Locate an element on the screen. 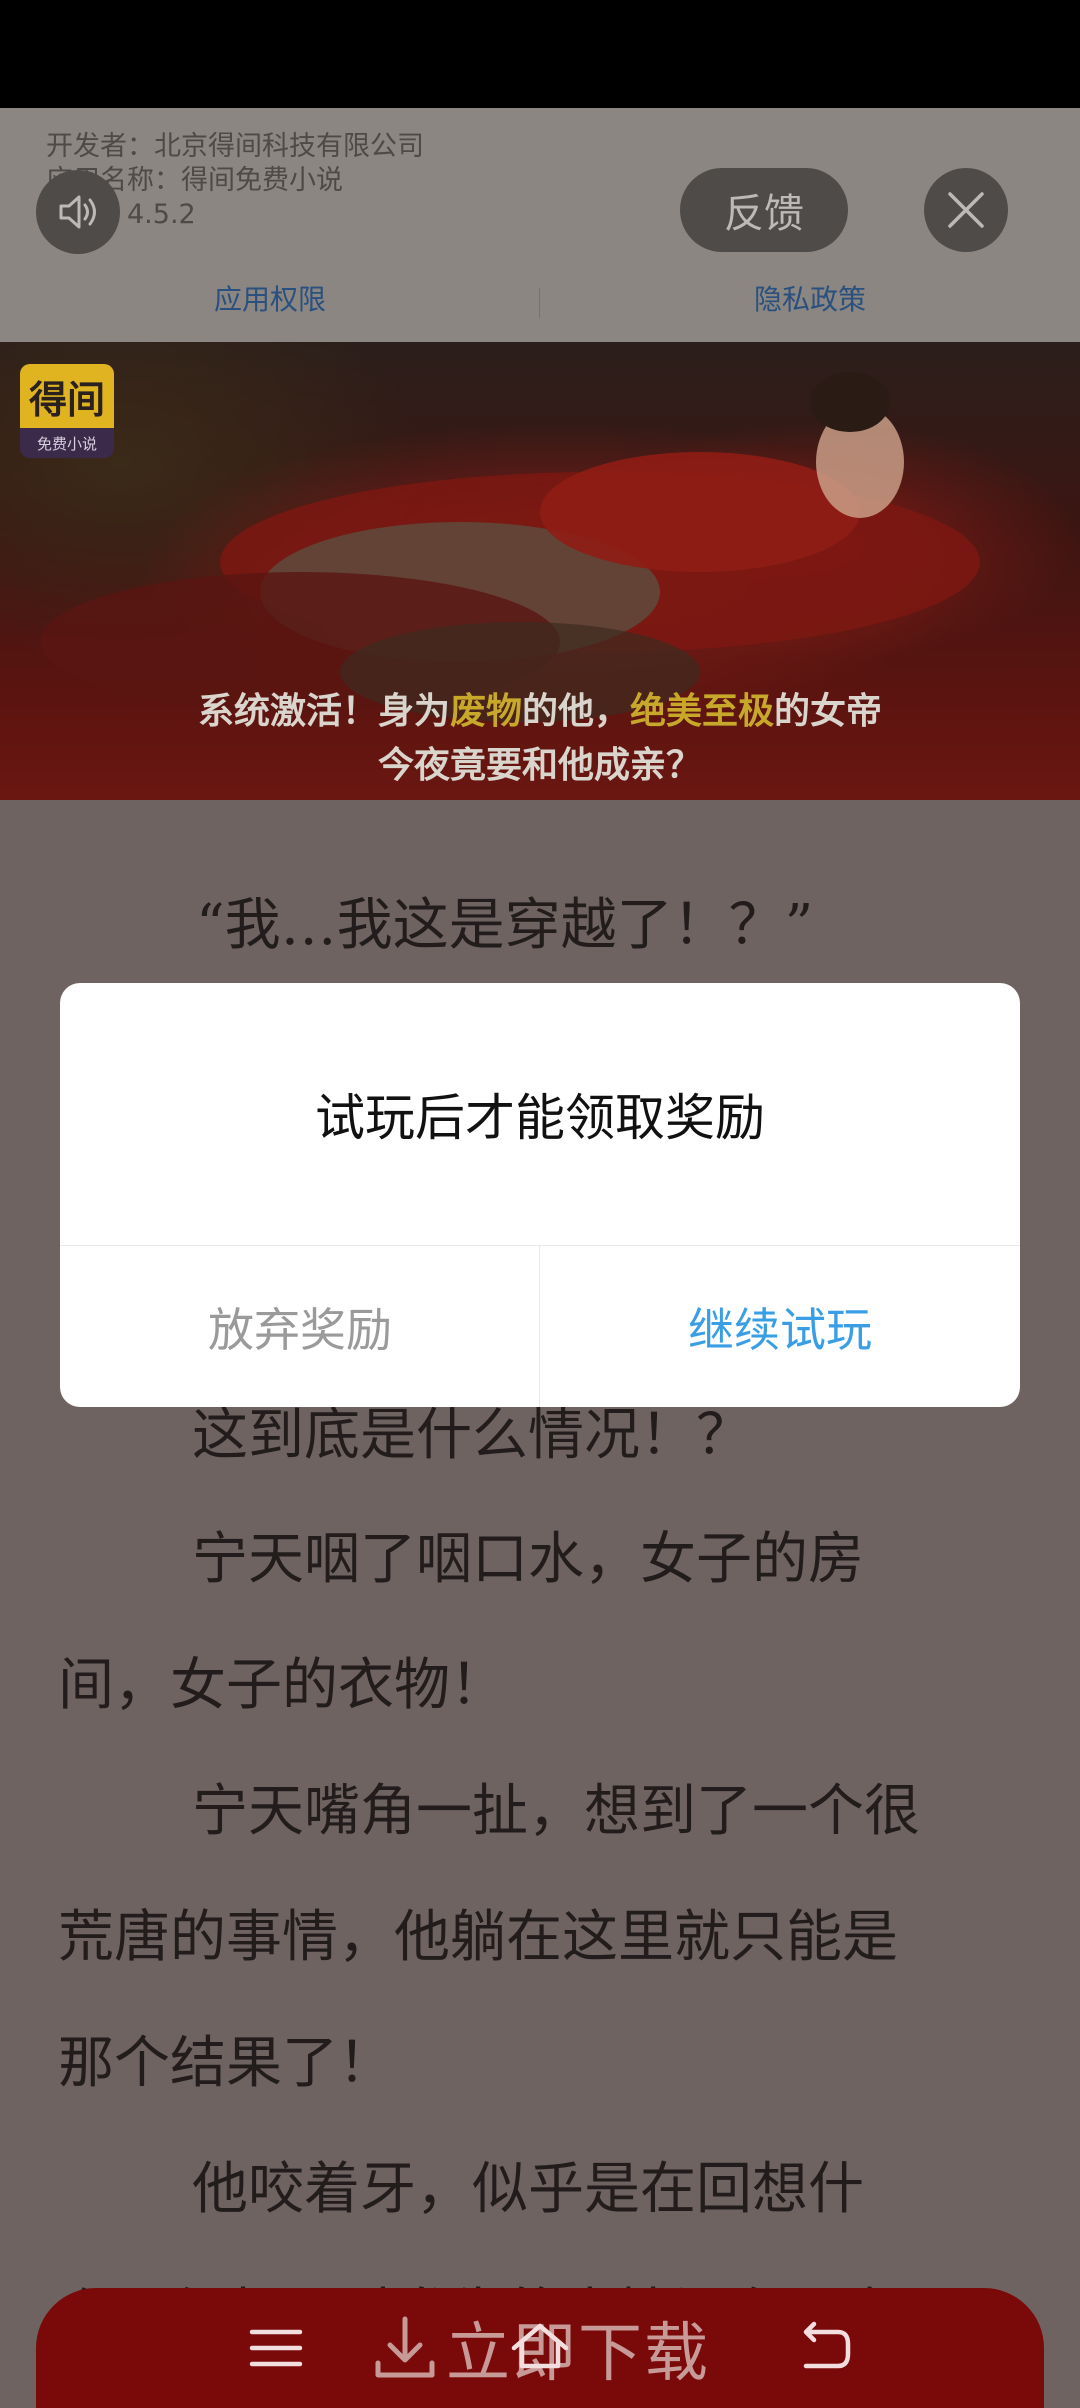 This screenshot has width=1080, height=2408. home-icon is located at coordinates (540, 2348).